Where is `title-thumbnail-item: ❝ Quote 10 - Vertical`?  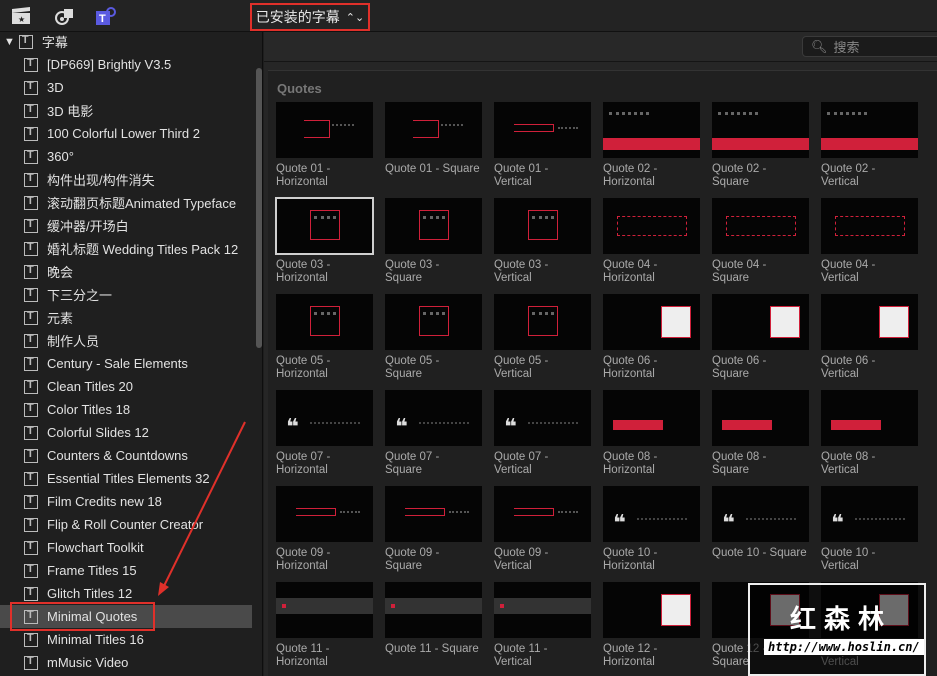
title-thumbnail-item: ❝ Quote 10 - Vertical is located at coordinates (869, 529).